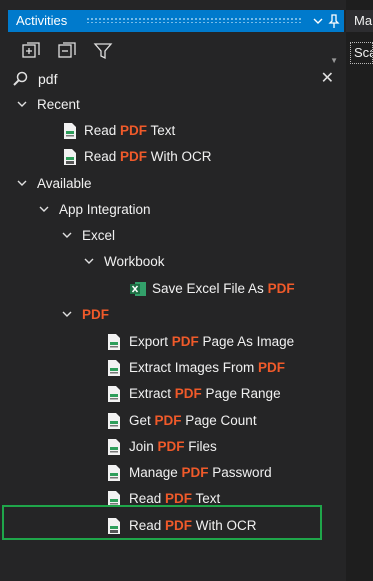 This screenshot has height=581, width=373. I want to click on search-box: pdf ✕, so click(176, 79).